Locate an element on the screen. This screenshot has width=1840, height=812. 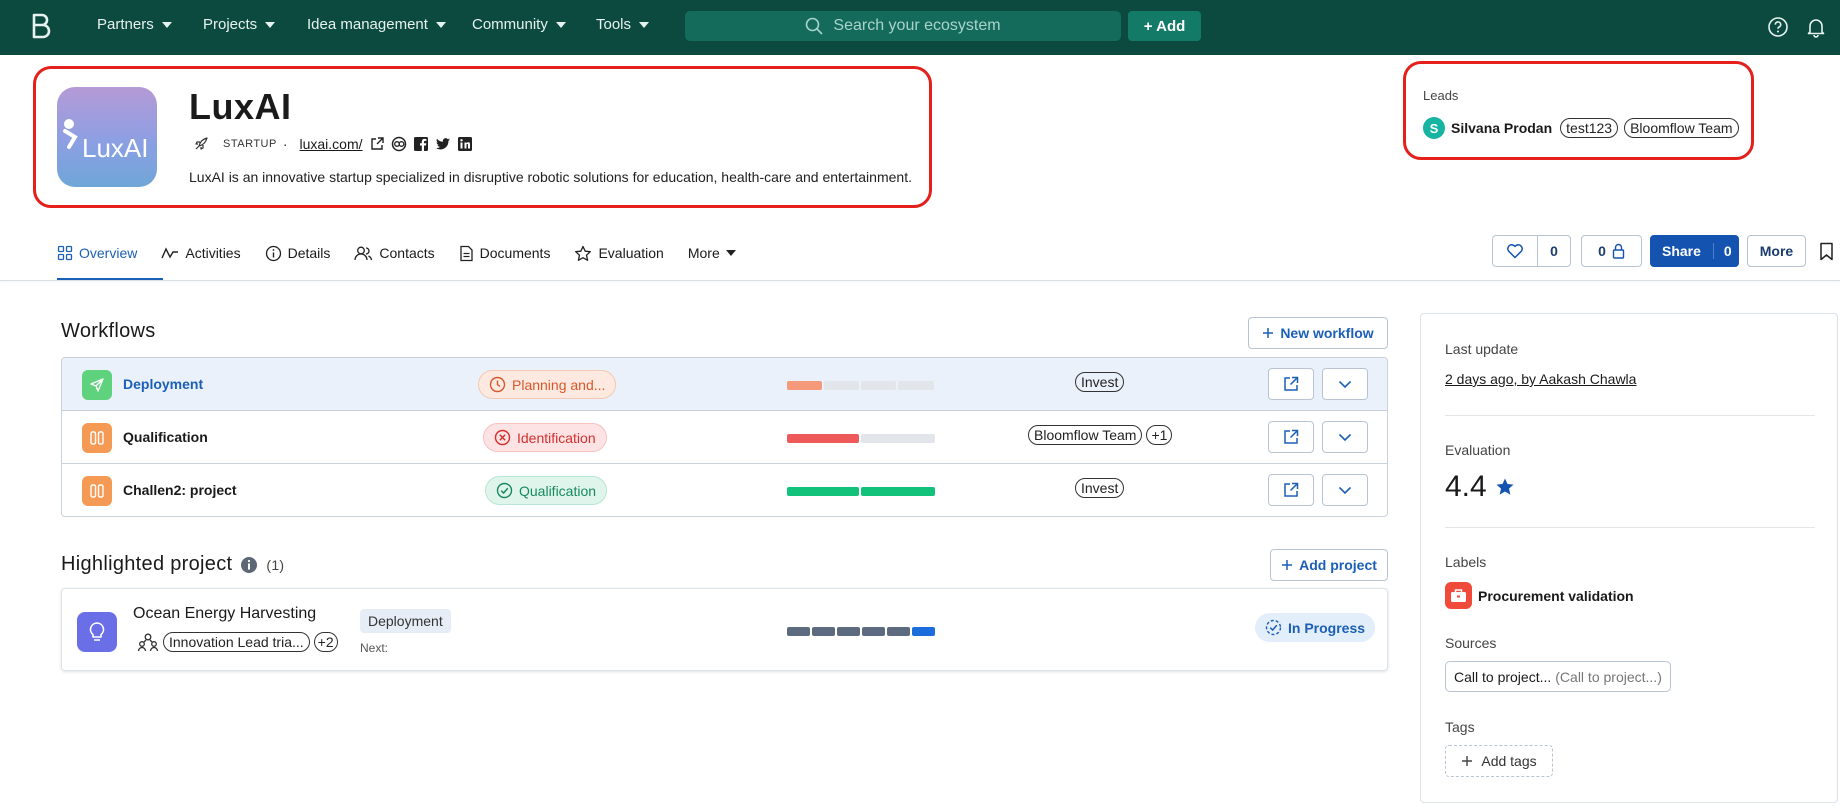
workflow-name: Qualification is located at coordinates (165, 437).